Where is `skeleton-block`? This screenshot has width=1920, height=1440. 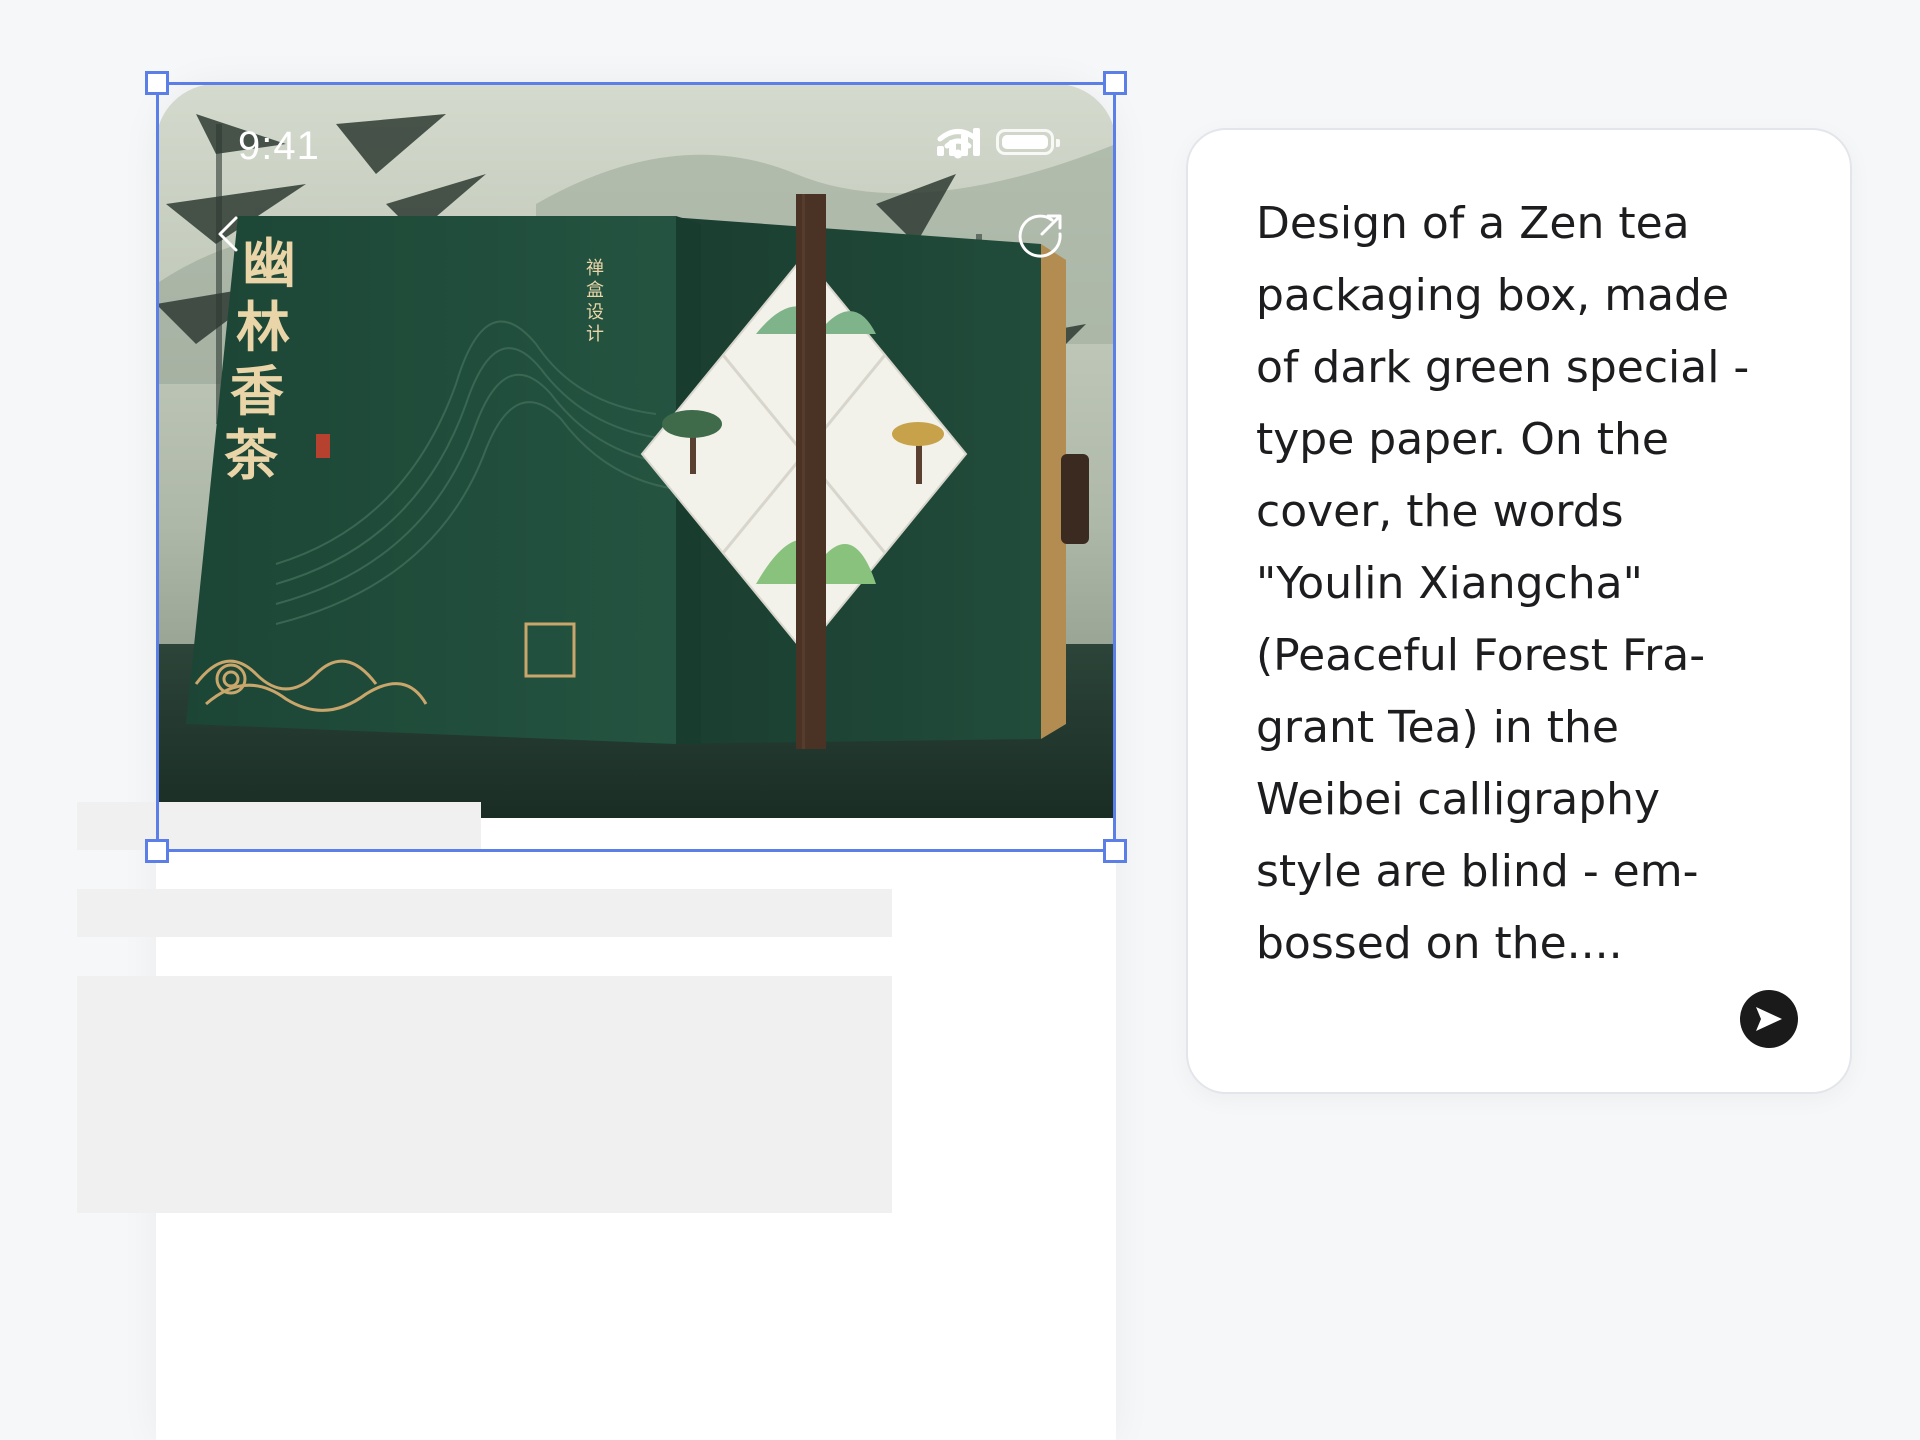 skeleton-block is located at coordinates (484, 1094).